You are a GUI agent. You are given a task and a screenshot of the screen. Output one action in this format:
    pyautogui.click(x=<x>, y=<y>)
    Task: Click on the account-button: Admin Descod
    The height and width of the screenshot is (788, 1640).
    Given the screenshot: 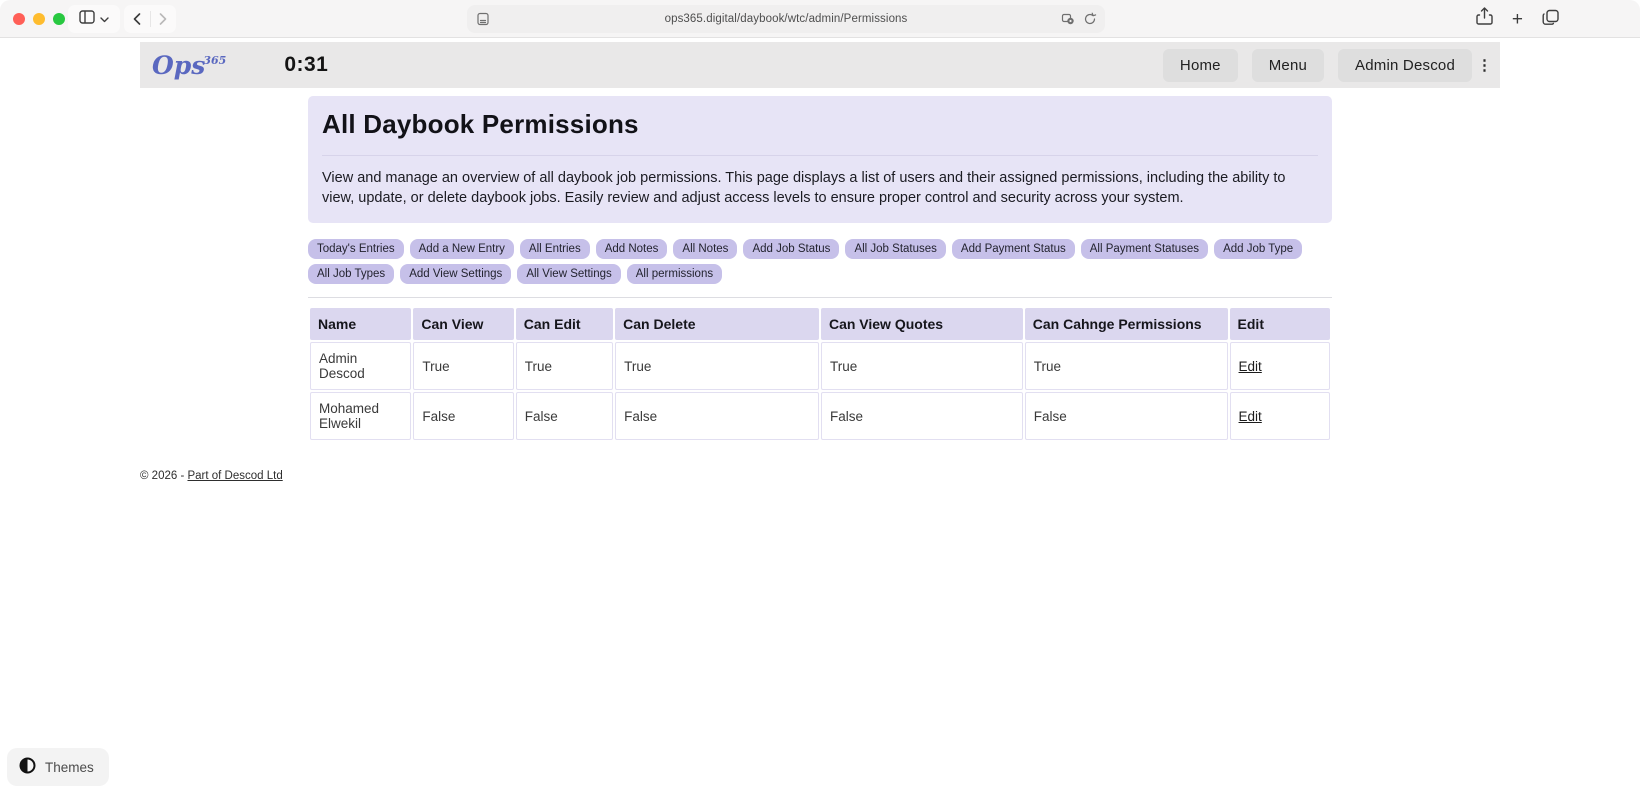 What is the action you would take?
    pyautogui.click(x=1405, y=65)
    